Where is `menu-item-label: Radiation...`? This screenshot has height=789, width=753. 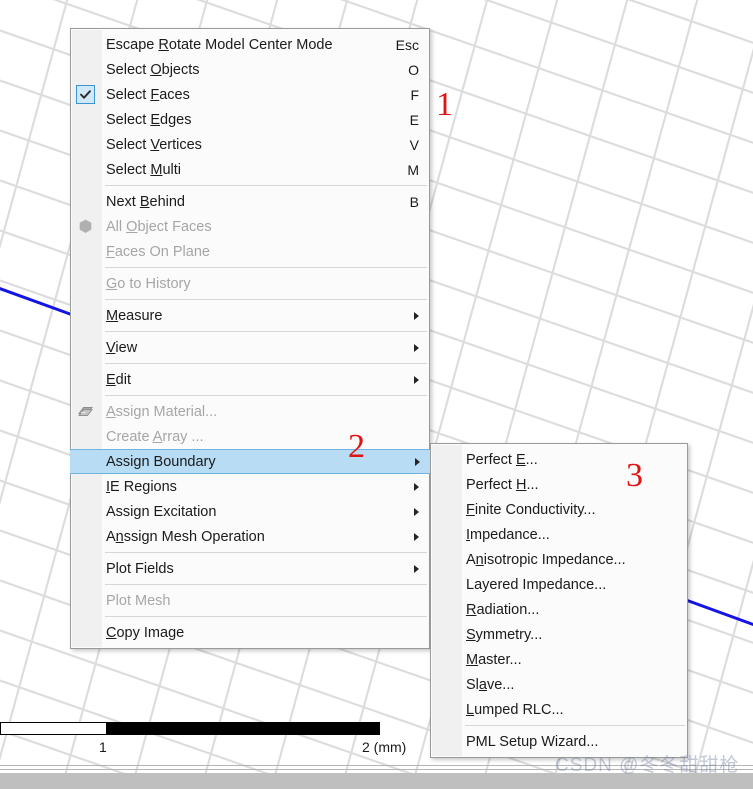
menu-item-label: Radiation... is located at coordinates (503, 609).